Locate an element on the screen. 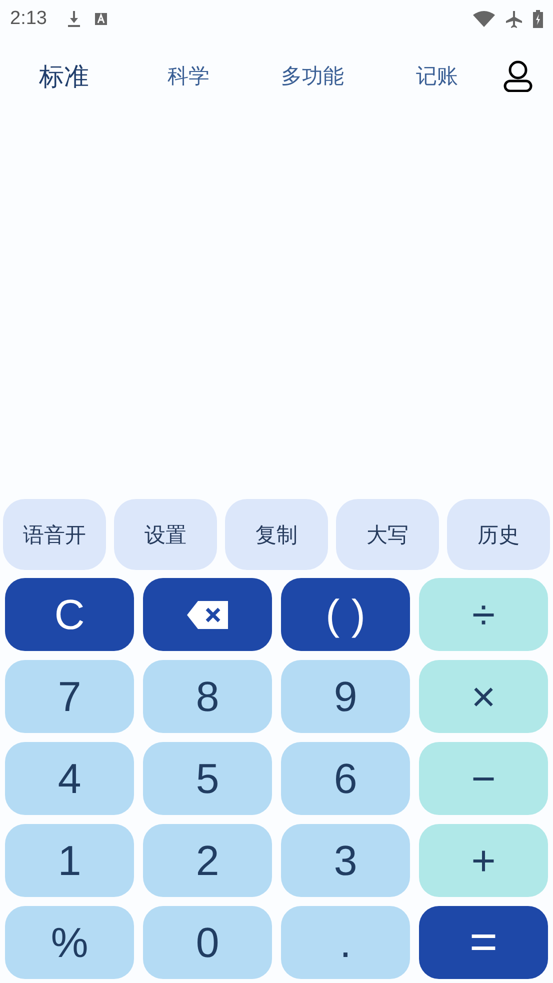 The width and height of the screenshot is (553, 983). calculator-key: × is located at coordinates (483, 696).